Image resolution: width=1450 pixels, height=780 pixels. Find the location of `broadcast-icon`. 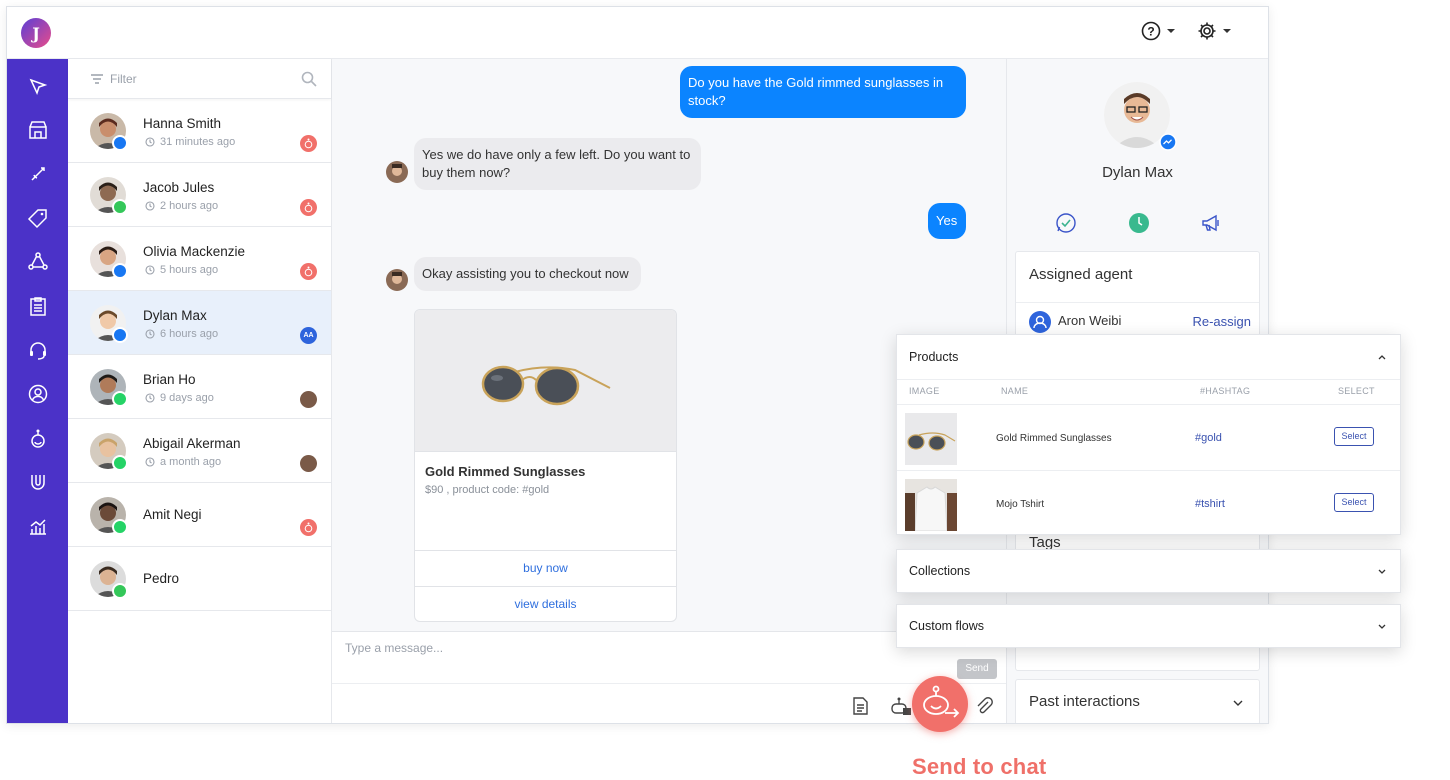

broadcast-icon is located at coordinates (38, 174).